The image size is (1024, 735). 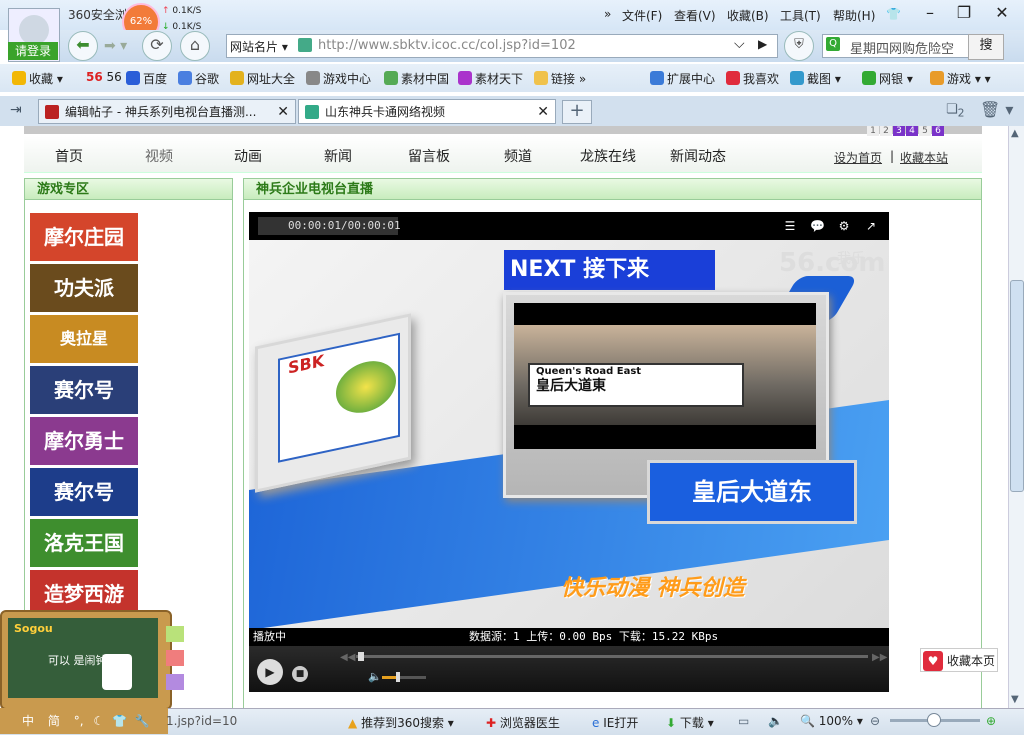 What do you see at coordinates (270, 672) in the screenshot?
I see `play-icon: ▶` at bounding box center [270, 672].